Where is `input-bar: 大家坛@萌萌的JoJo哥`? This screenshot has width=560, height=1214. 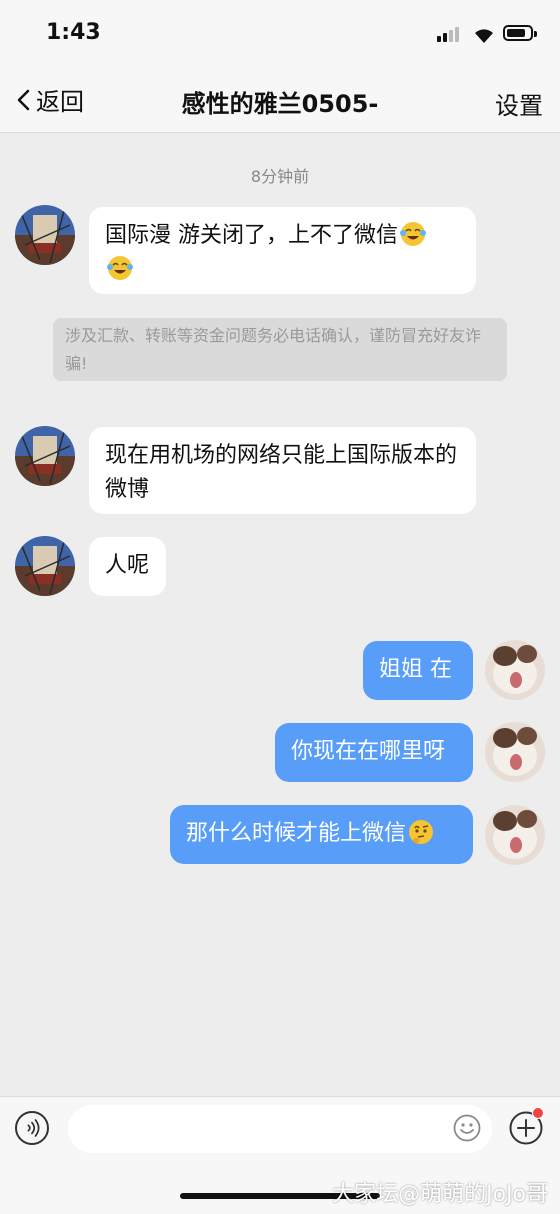 input-bar: 大家坛@萌萌的JoJo哥 is located at coordinates (280, 1155).